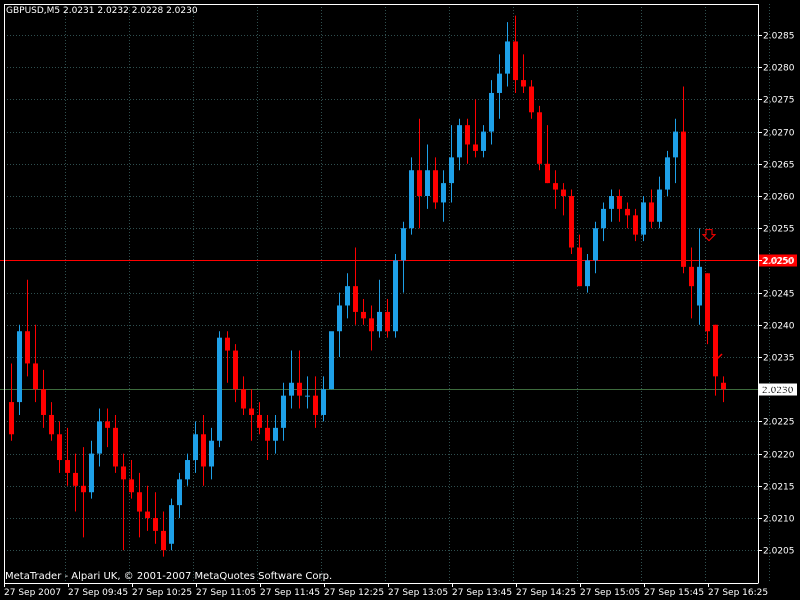 Image resolution: width=800 pixels, height=600 pixels. What do you see at coordinates (482, 593) in the screenshot?
I see `x-tick-label: 27 Sep 13:45` at bounding box center [482, 593].